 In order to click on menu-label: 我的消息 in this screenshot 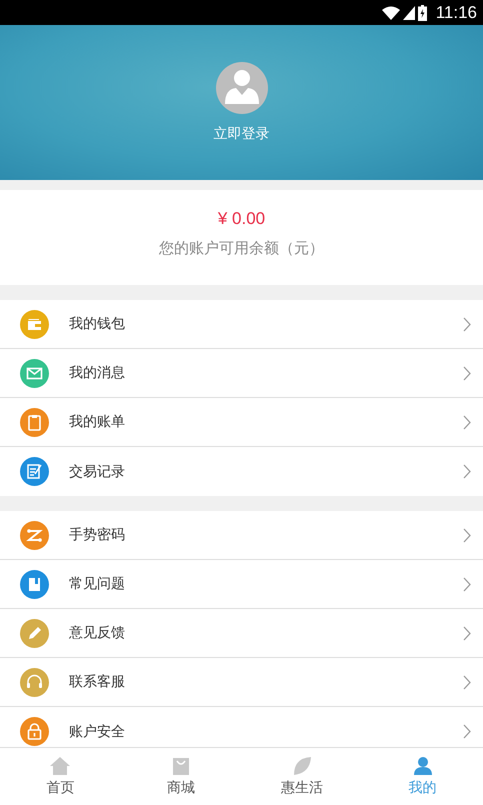, I will do `click(97, 373)`.